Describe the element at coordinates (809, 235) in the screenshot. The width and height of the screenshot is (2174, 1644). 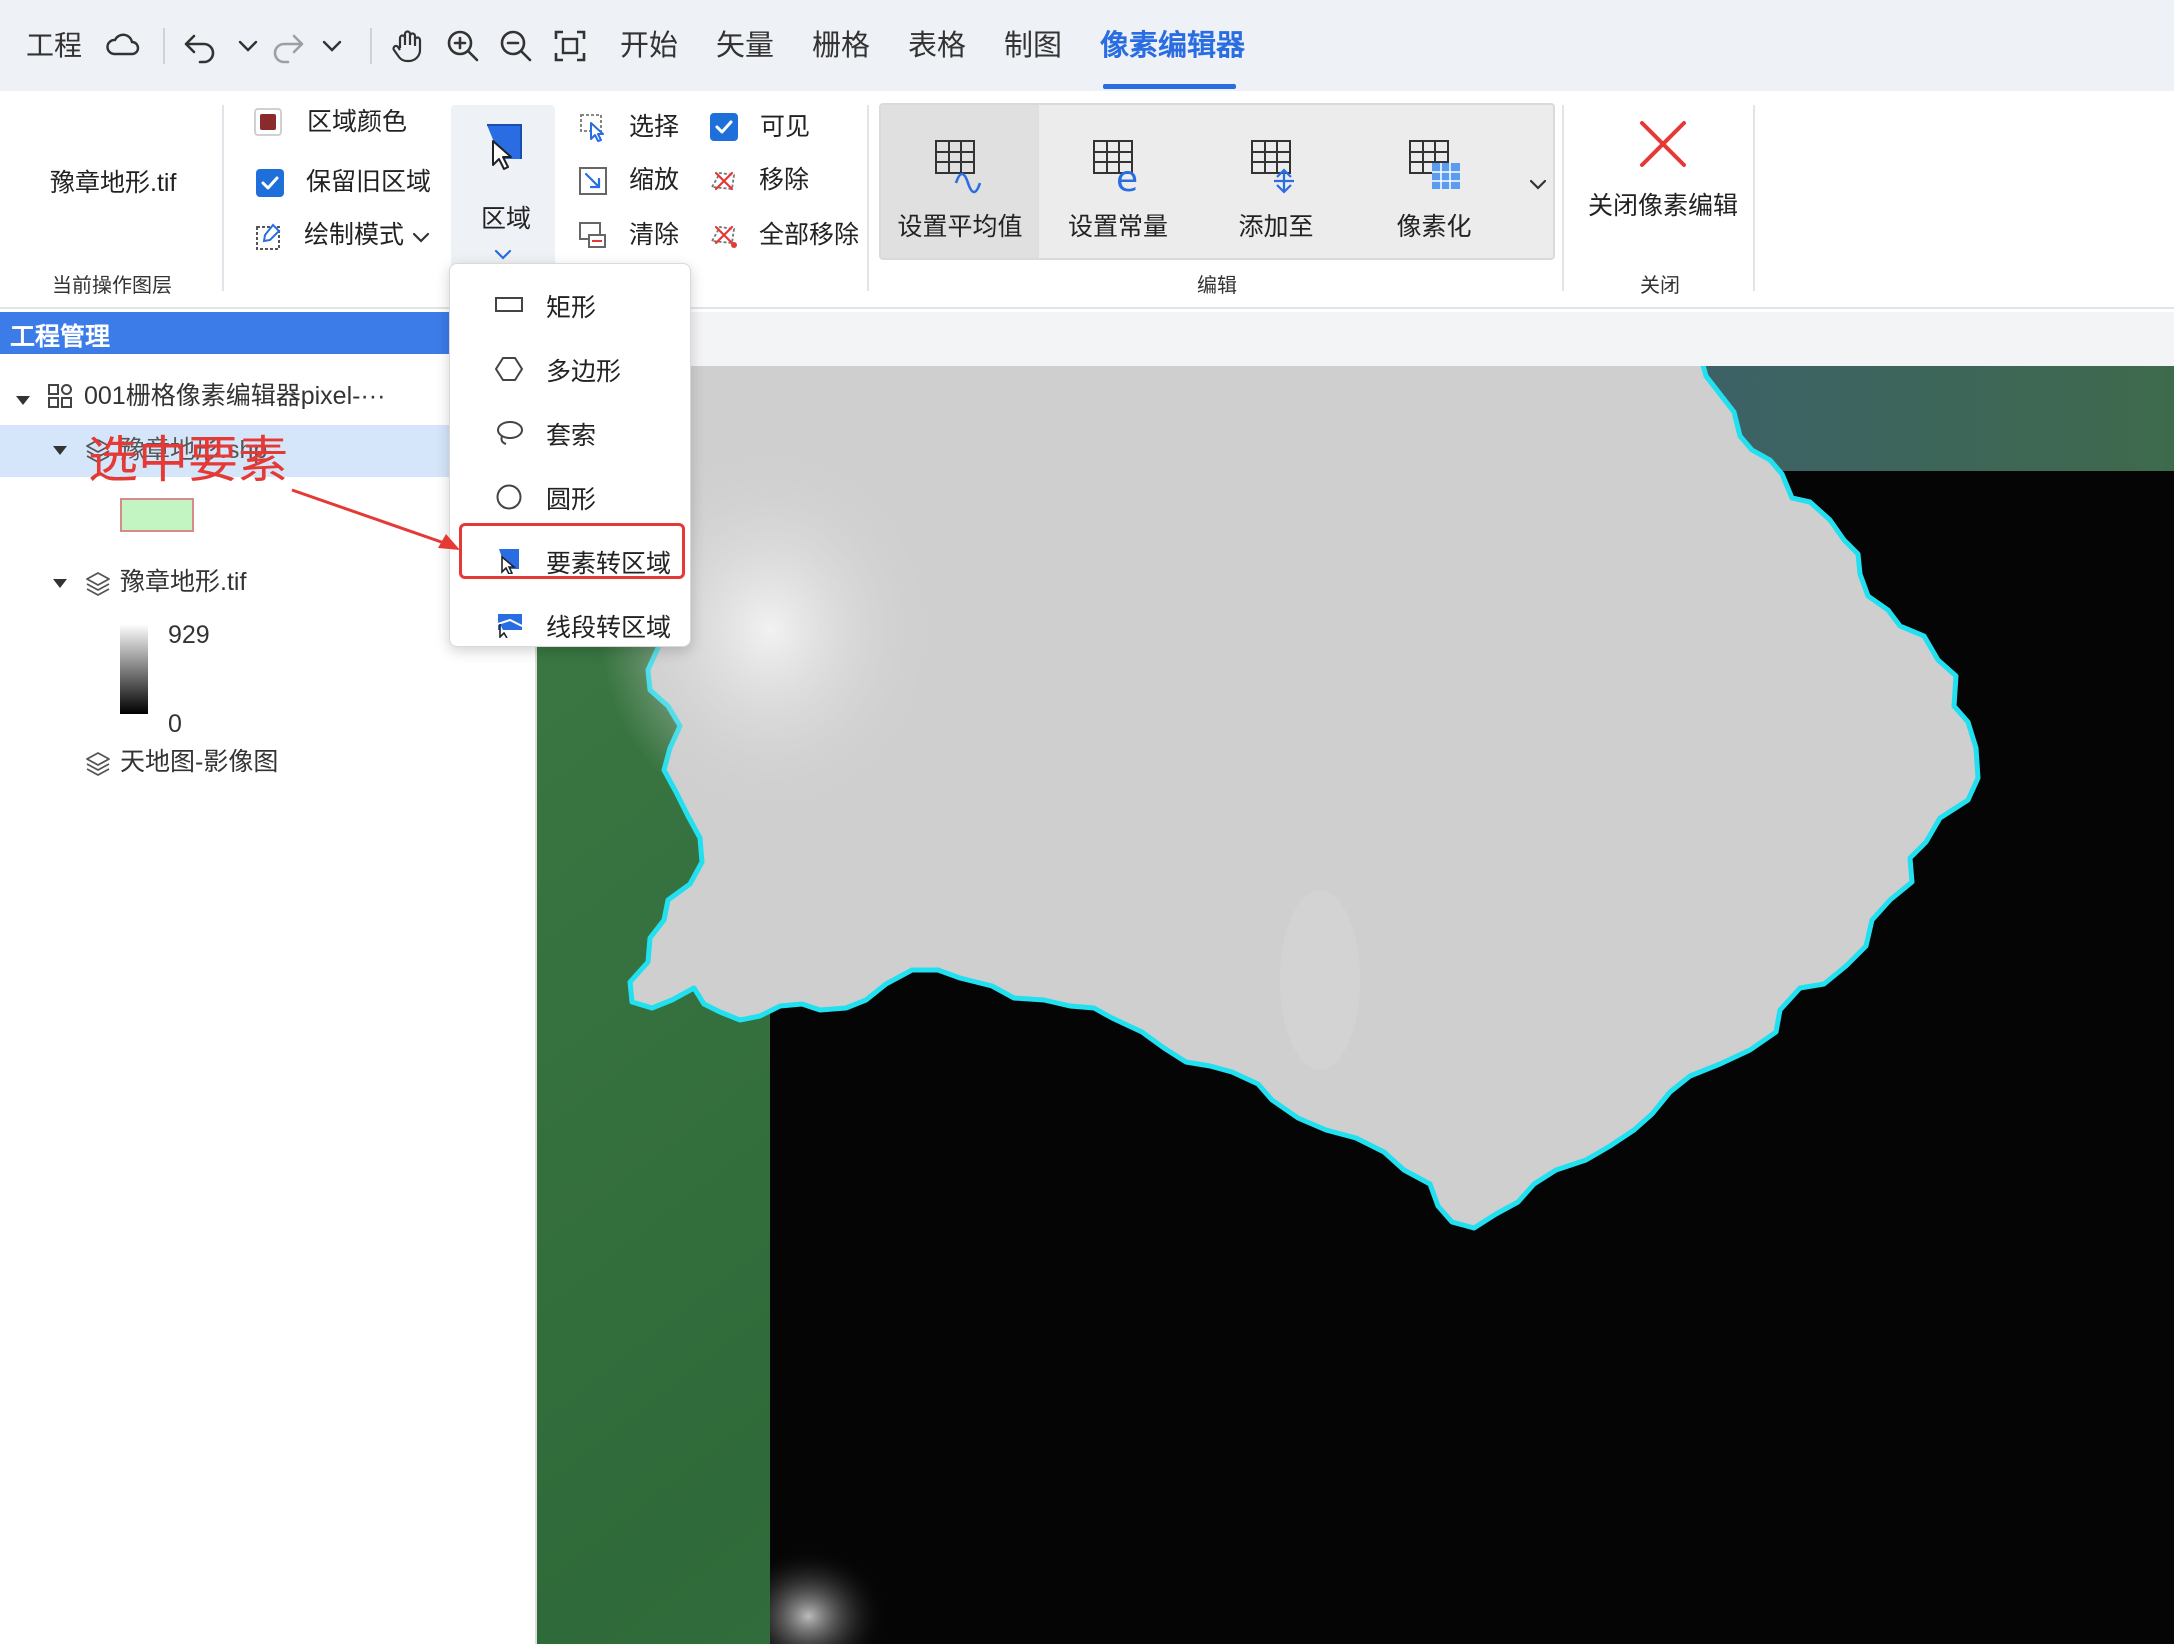
I see `remove-all-regions-label: 全部移除` at that location.